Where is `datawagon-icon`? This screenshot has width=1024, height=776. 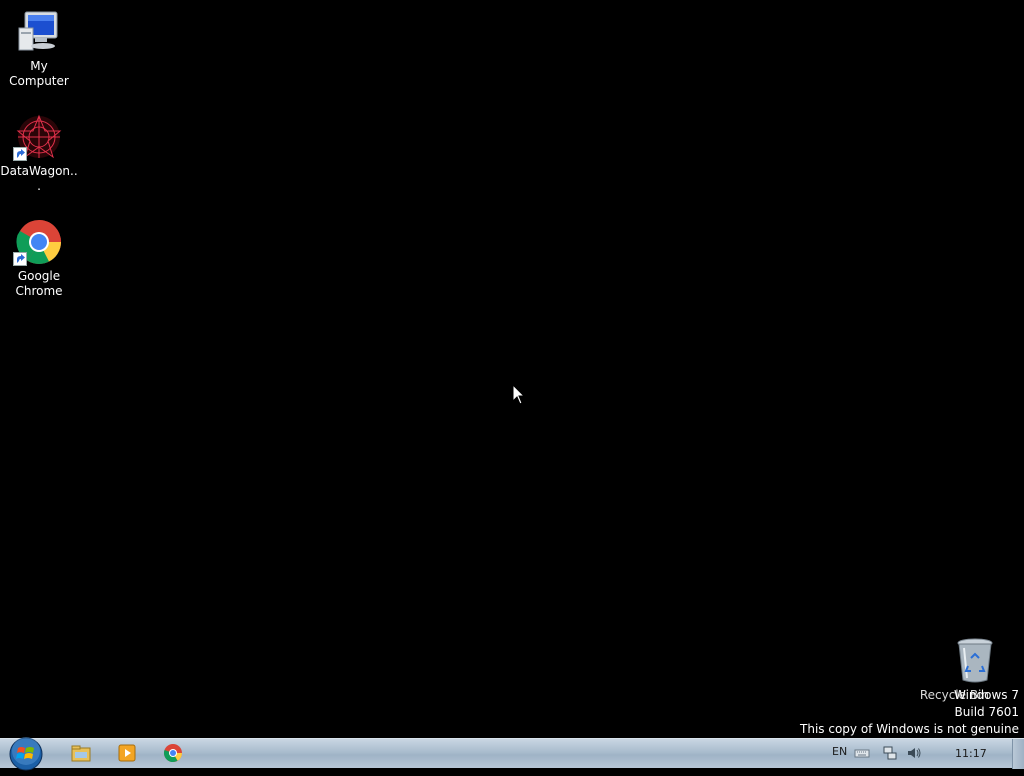 datawagon-icon is located at coordinates (38, 137).